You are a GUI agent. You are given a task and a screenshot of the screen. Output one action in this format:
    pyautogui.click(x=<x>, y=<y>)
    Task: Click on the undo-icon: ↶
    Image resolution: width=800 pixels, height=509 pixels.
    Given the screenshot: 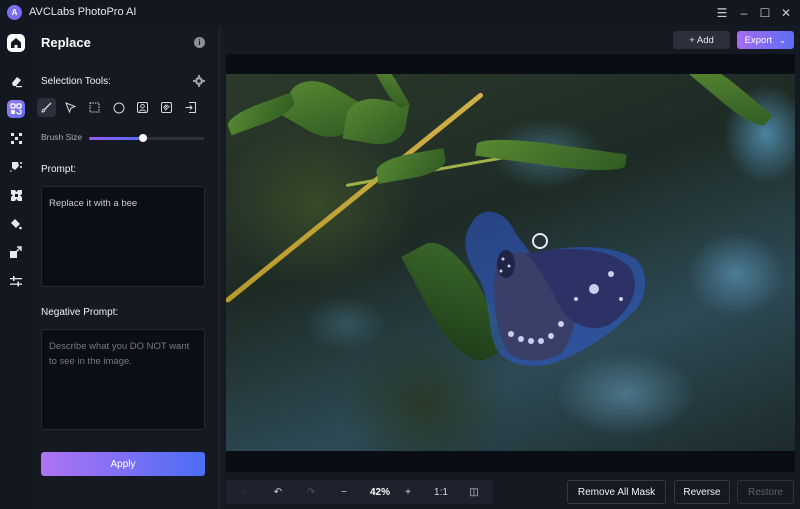 What is the action you would take?
    pyautogui.click(x=278, y=492)
    